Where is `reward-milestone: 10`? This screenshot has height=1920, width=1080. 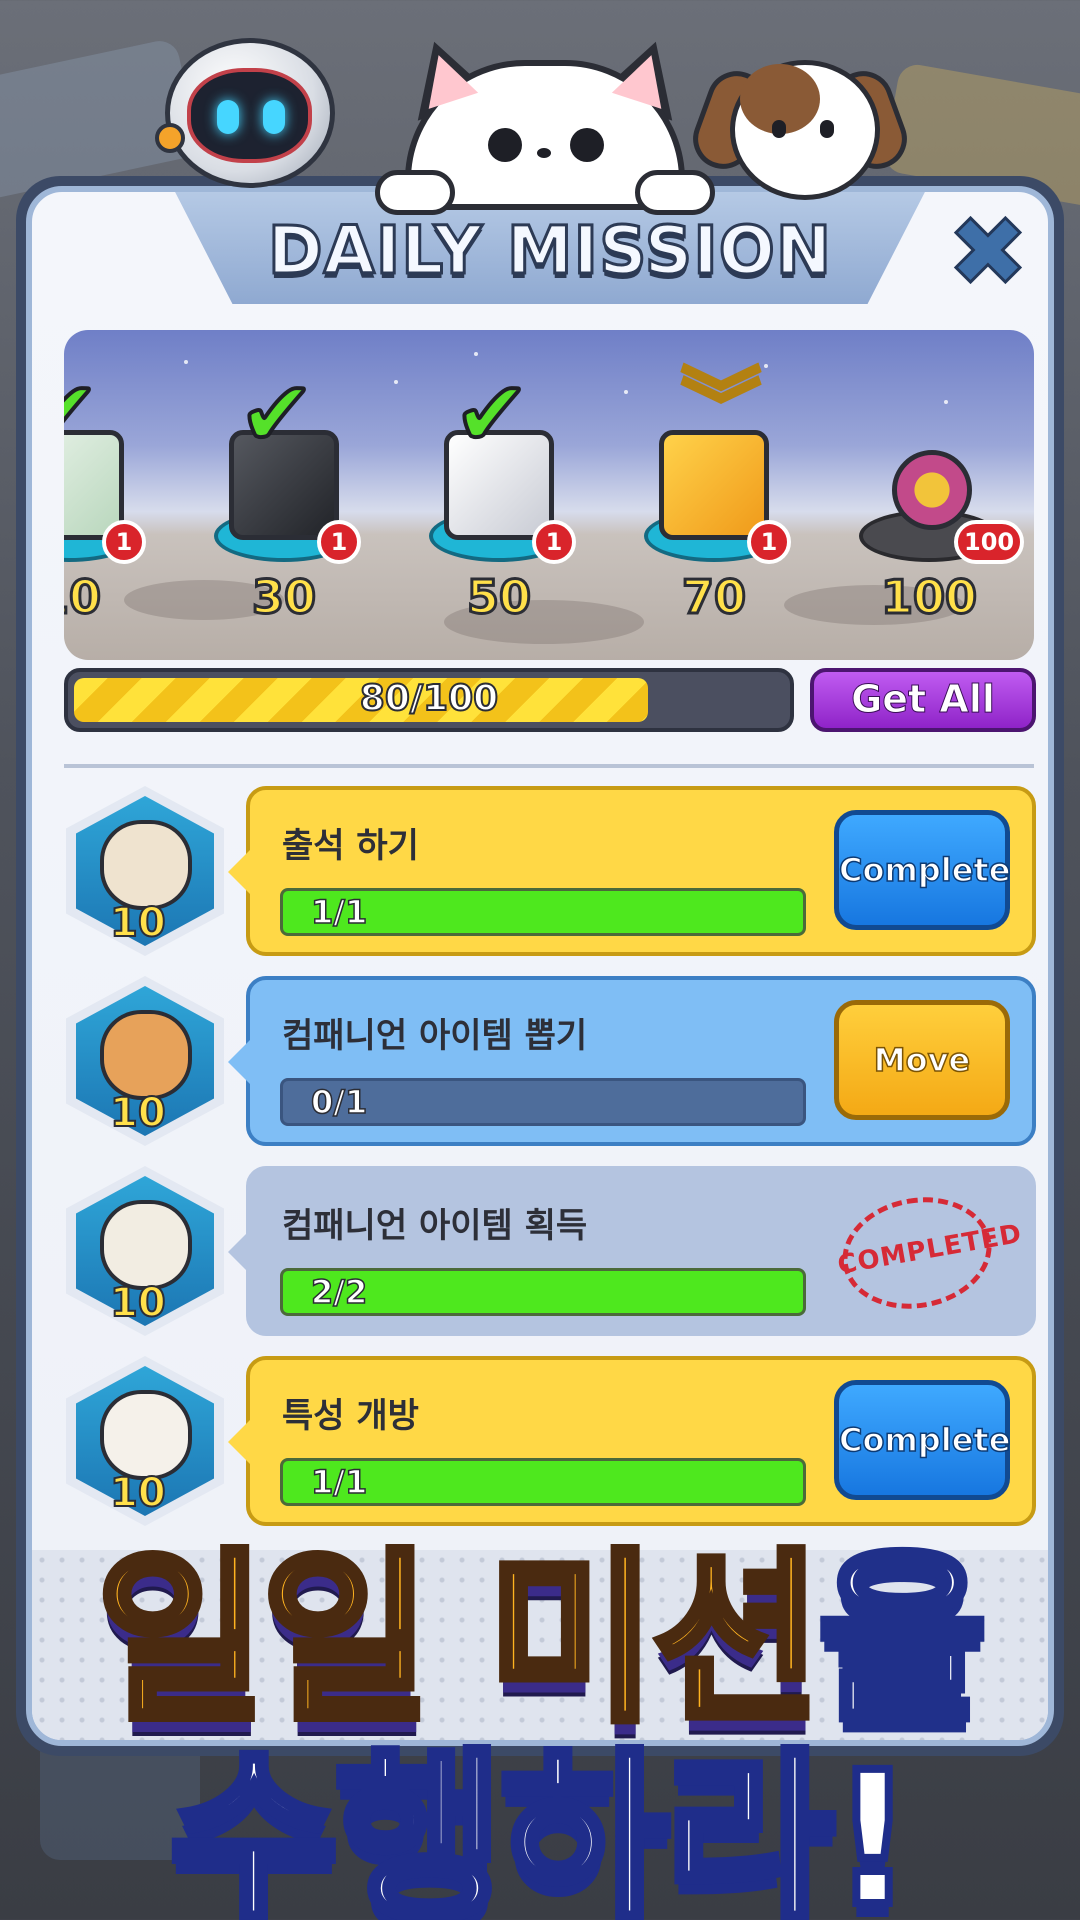 reward-milestone: 10 is located at coordinates (83, 597).